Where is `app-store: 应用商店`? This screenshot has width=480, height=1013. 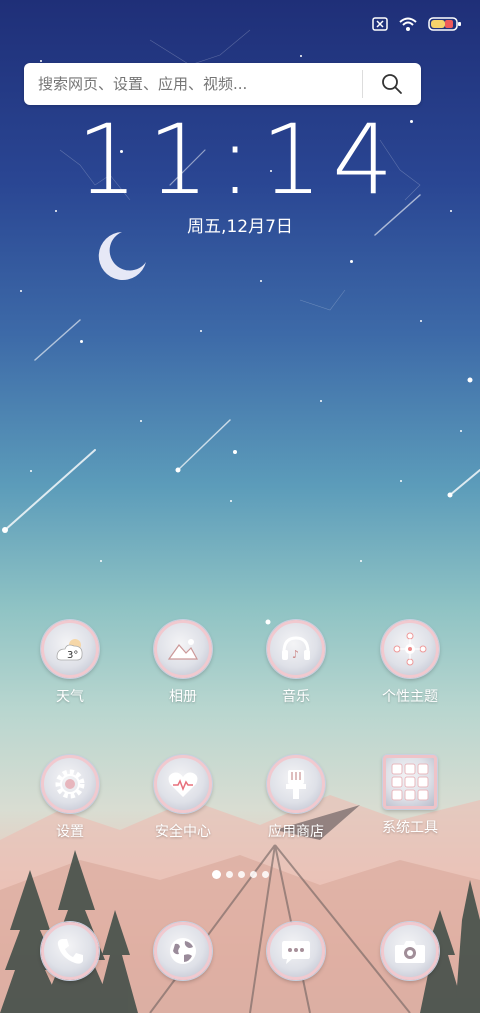 app-store: 应用商店 is located at coordinates (296, 798).